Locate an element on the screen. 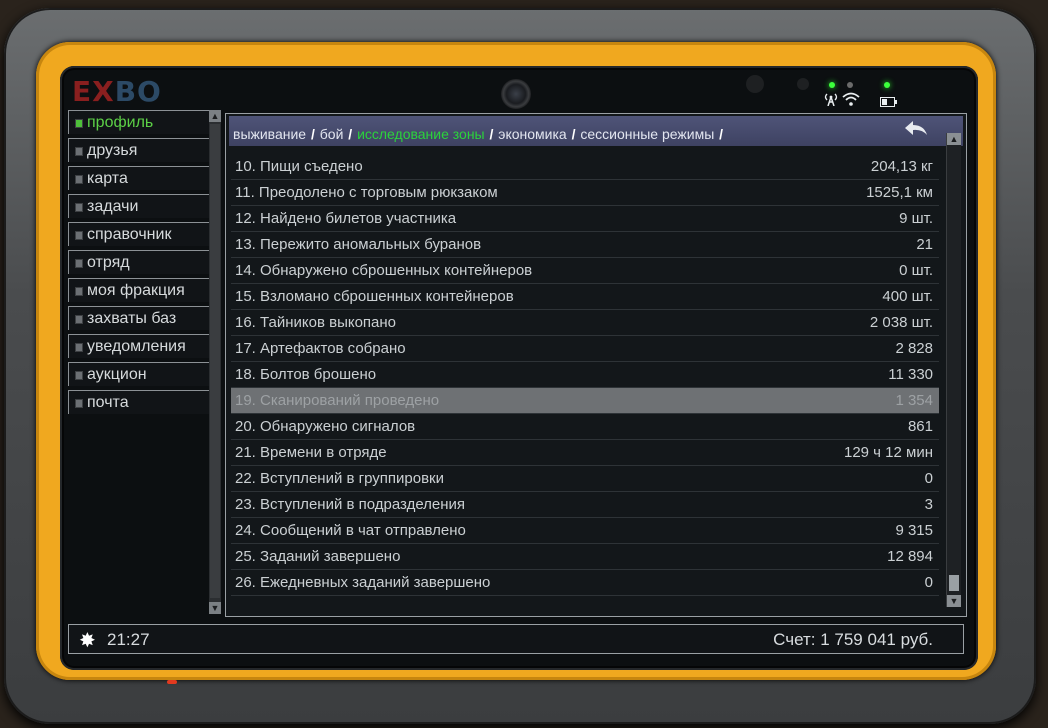  sidebar-item-faction: моя фракция is located at coordinates (139, 290).